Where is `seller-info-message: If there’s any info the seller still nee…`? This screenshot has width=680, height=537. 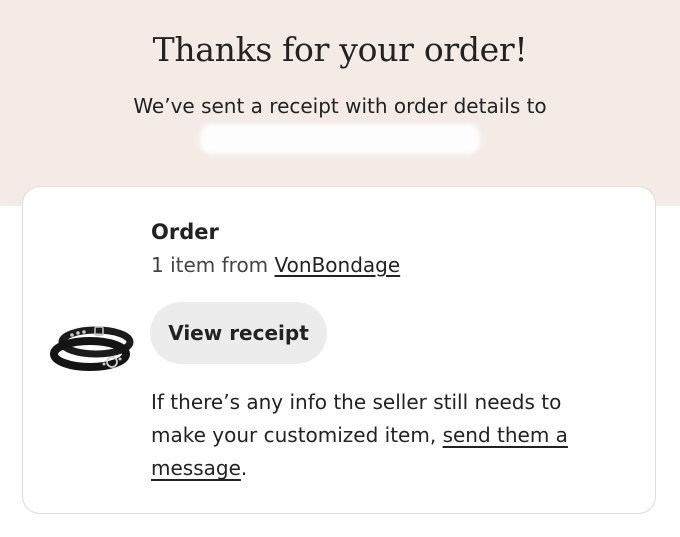 seller-info-message: If there’s any info the seller still nee… is located at coordinates (386, 435).